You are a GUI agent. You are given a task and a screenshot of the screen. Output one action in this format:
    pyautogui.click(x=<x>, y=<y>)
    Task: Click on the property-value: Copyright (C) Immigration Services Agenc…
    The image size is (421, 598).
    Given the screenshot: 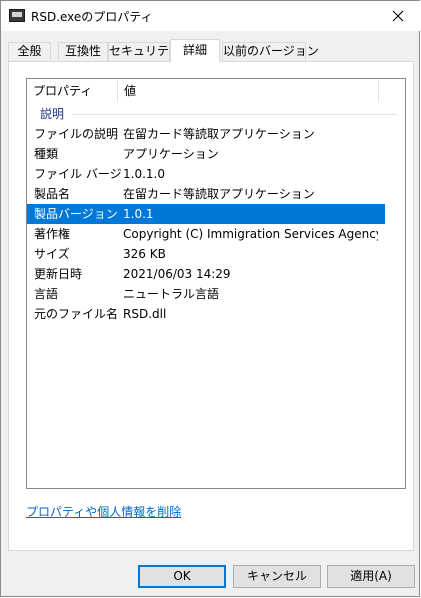 What is the action you would take?
    pyautogui.click(x=250, y=234)
    